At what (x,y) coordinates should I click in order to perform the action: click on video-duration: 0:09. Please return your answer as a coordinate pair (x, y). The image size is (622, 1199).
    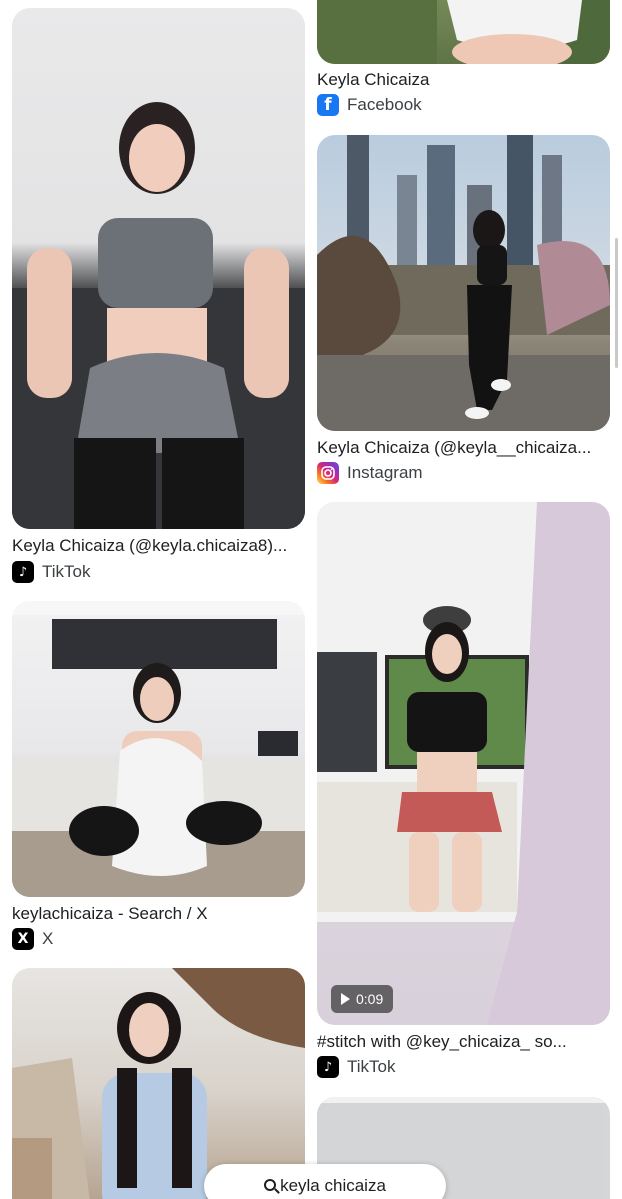
    Looking at the image, I should click on (370, 999).